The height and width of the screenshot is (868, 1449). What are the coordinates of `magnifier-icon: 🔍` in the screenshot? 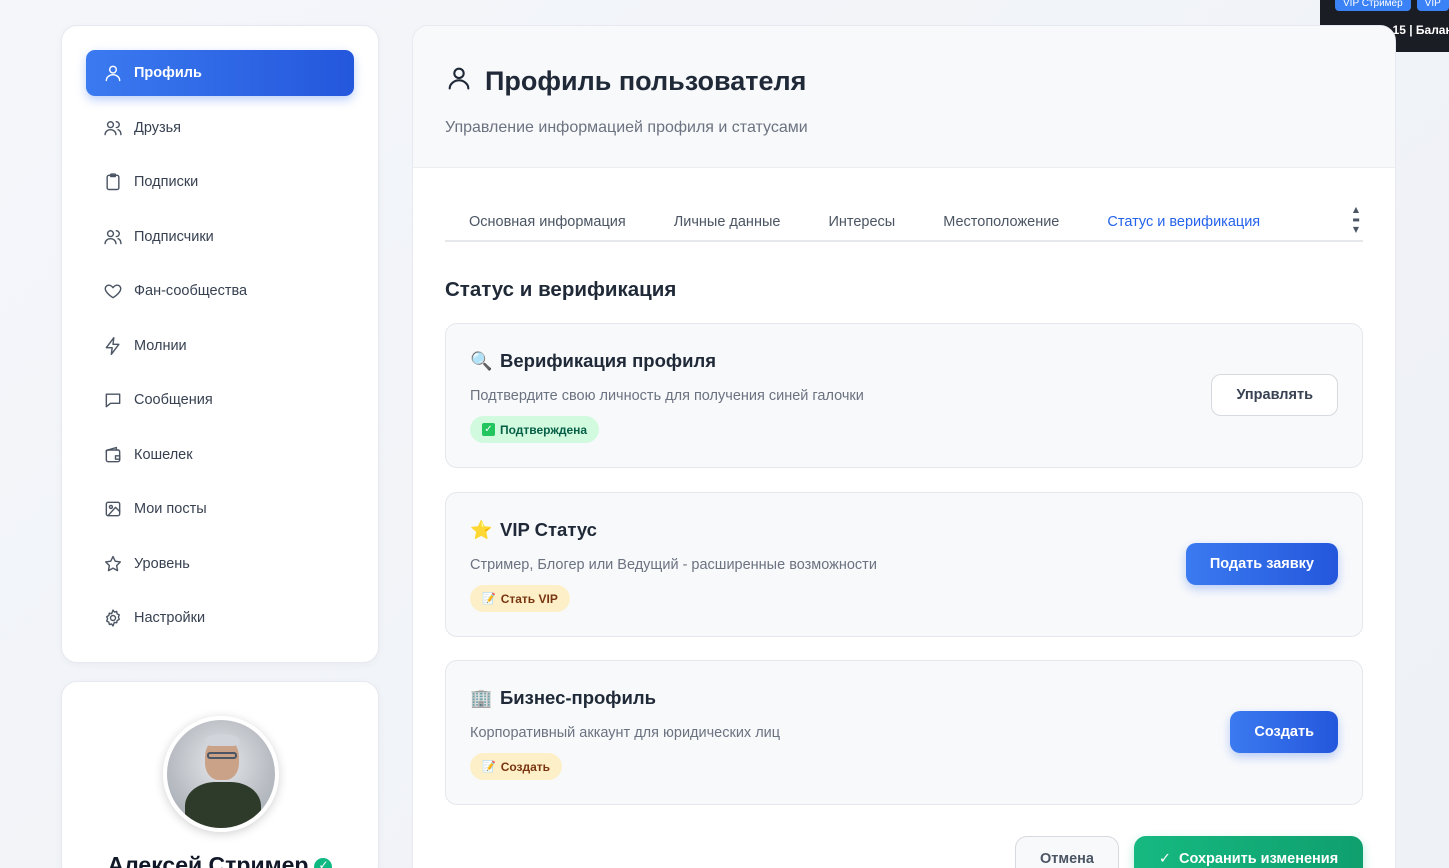 It's located at (481, 361).